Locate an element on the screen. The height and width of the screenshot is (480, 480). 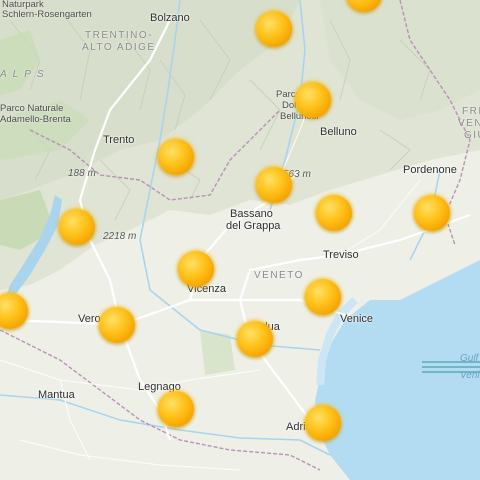
label-gulf-1: Gulf of is located at coordinates (470, 358).